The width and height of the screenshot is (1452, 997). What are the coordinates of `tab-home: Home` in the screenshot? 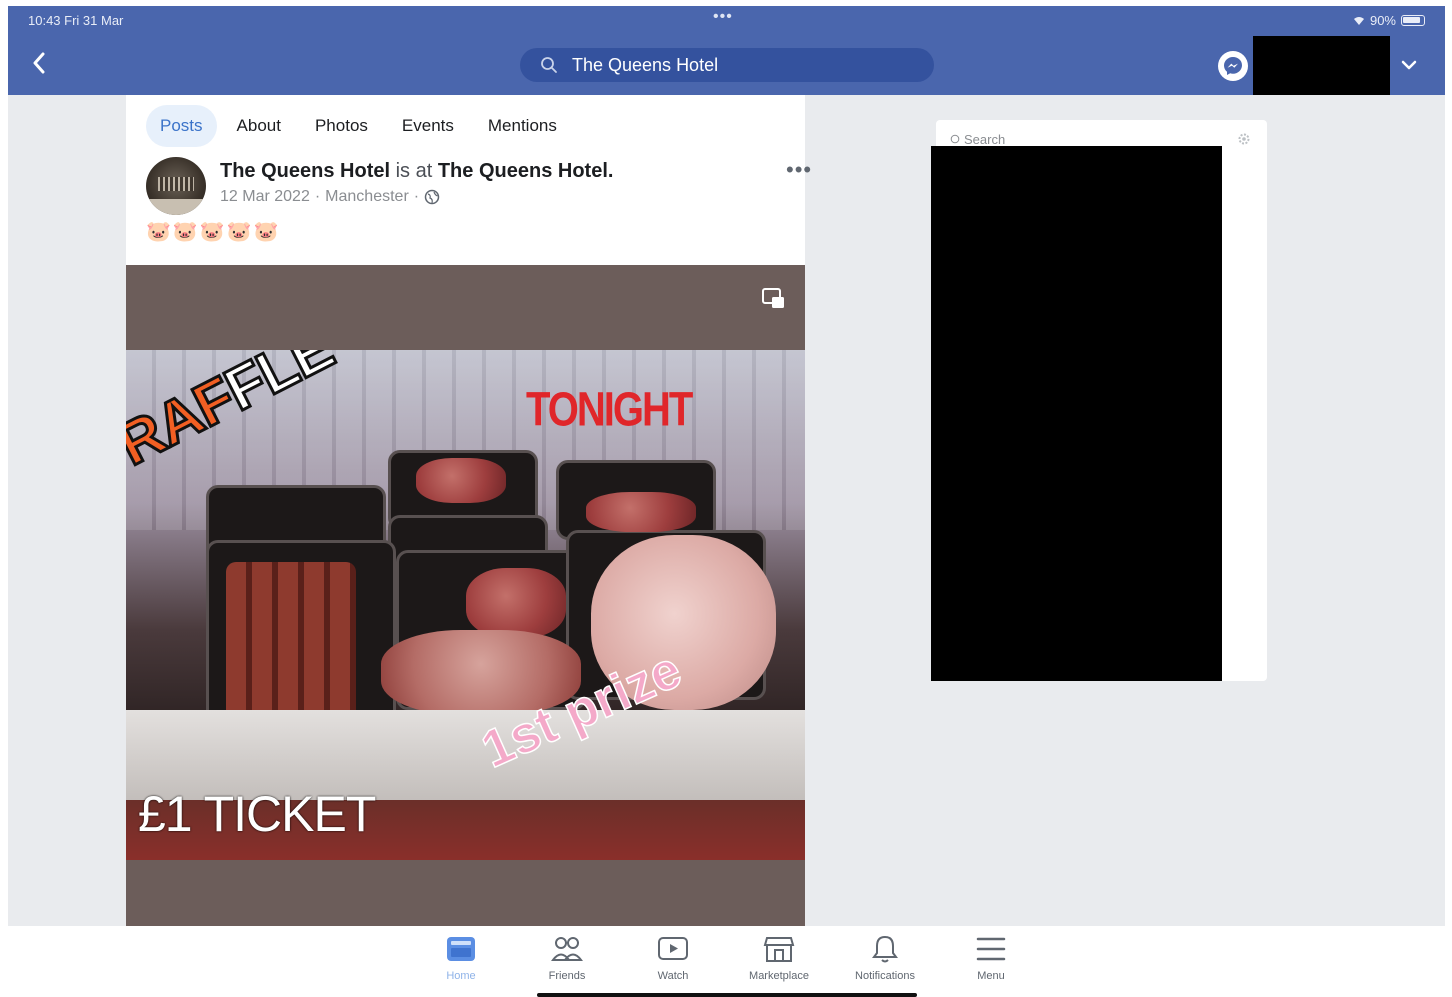 It's located at (461, 957).